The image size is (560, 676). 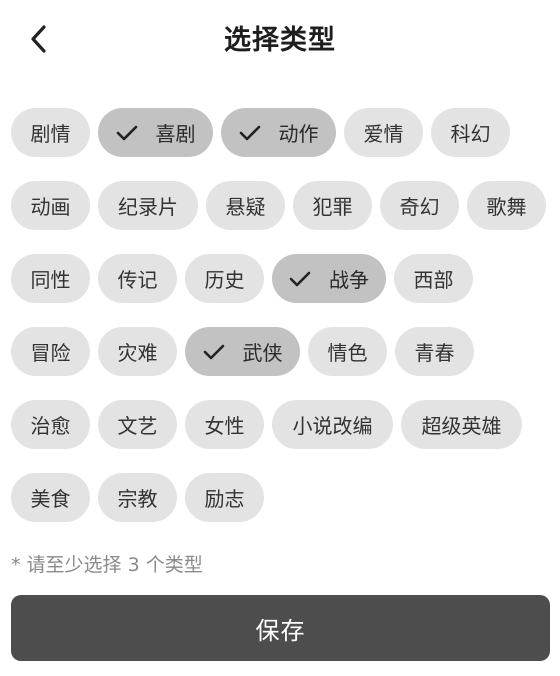 I want to click on genre-tag-label: 同性, so click(x=50, y=280).